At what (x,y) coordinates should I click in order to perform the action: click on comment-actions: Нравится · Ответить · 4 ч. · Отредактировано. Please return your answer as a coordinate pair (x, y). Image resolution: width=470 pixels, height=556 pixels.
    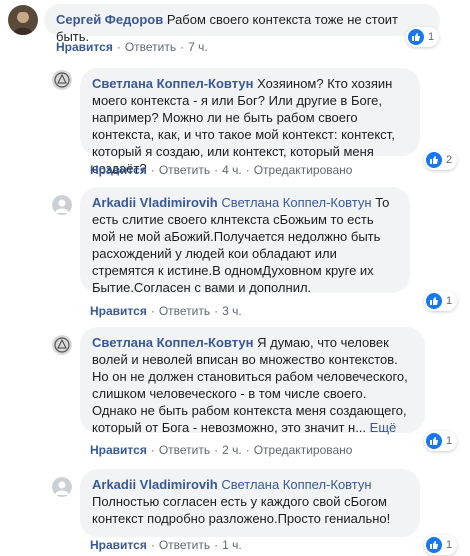
    Looking at the image, I should click on (221, 170).